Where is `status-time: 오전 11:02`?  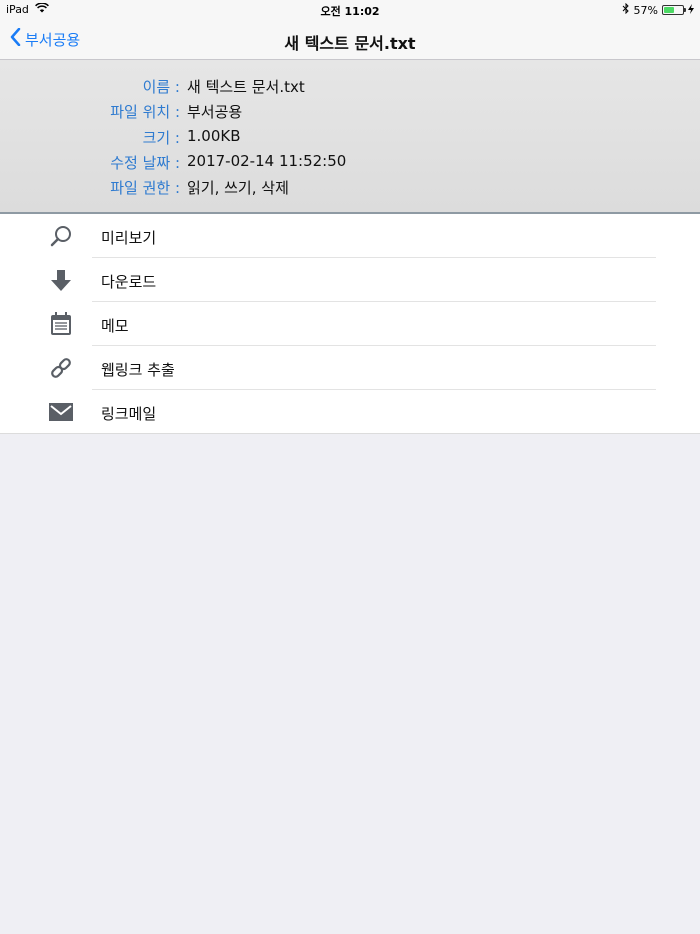 status-time: 오전 11:02 is located at coordinates (350, 11).